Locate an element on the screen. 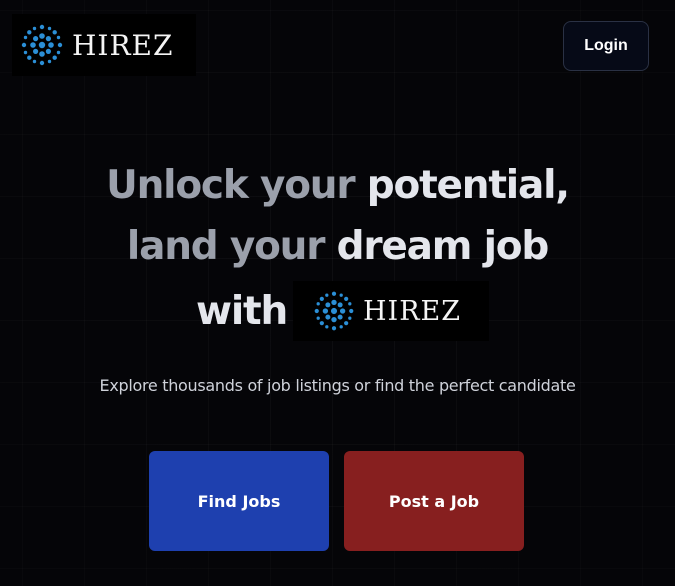  find-jobs-button: Find Jobs is located at coordinates (239, 501).